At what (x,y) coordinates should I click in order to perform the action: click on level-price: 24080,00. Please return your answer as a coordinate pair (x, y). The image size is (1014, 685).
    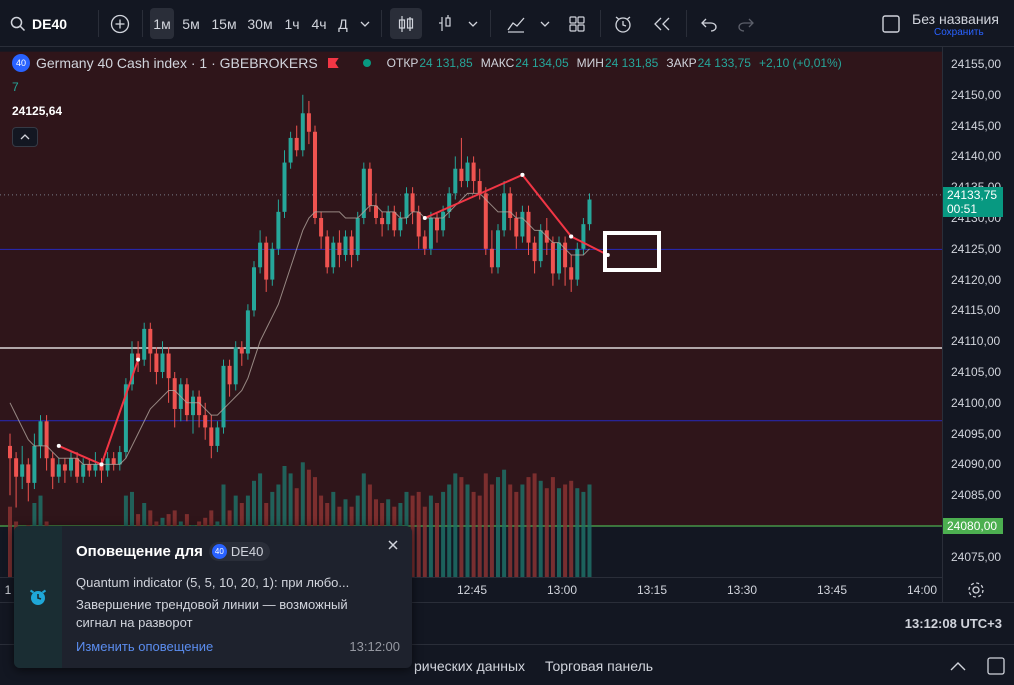
    Looking at the image, I should click on (972, 526).